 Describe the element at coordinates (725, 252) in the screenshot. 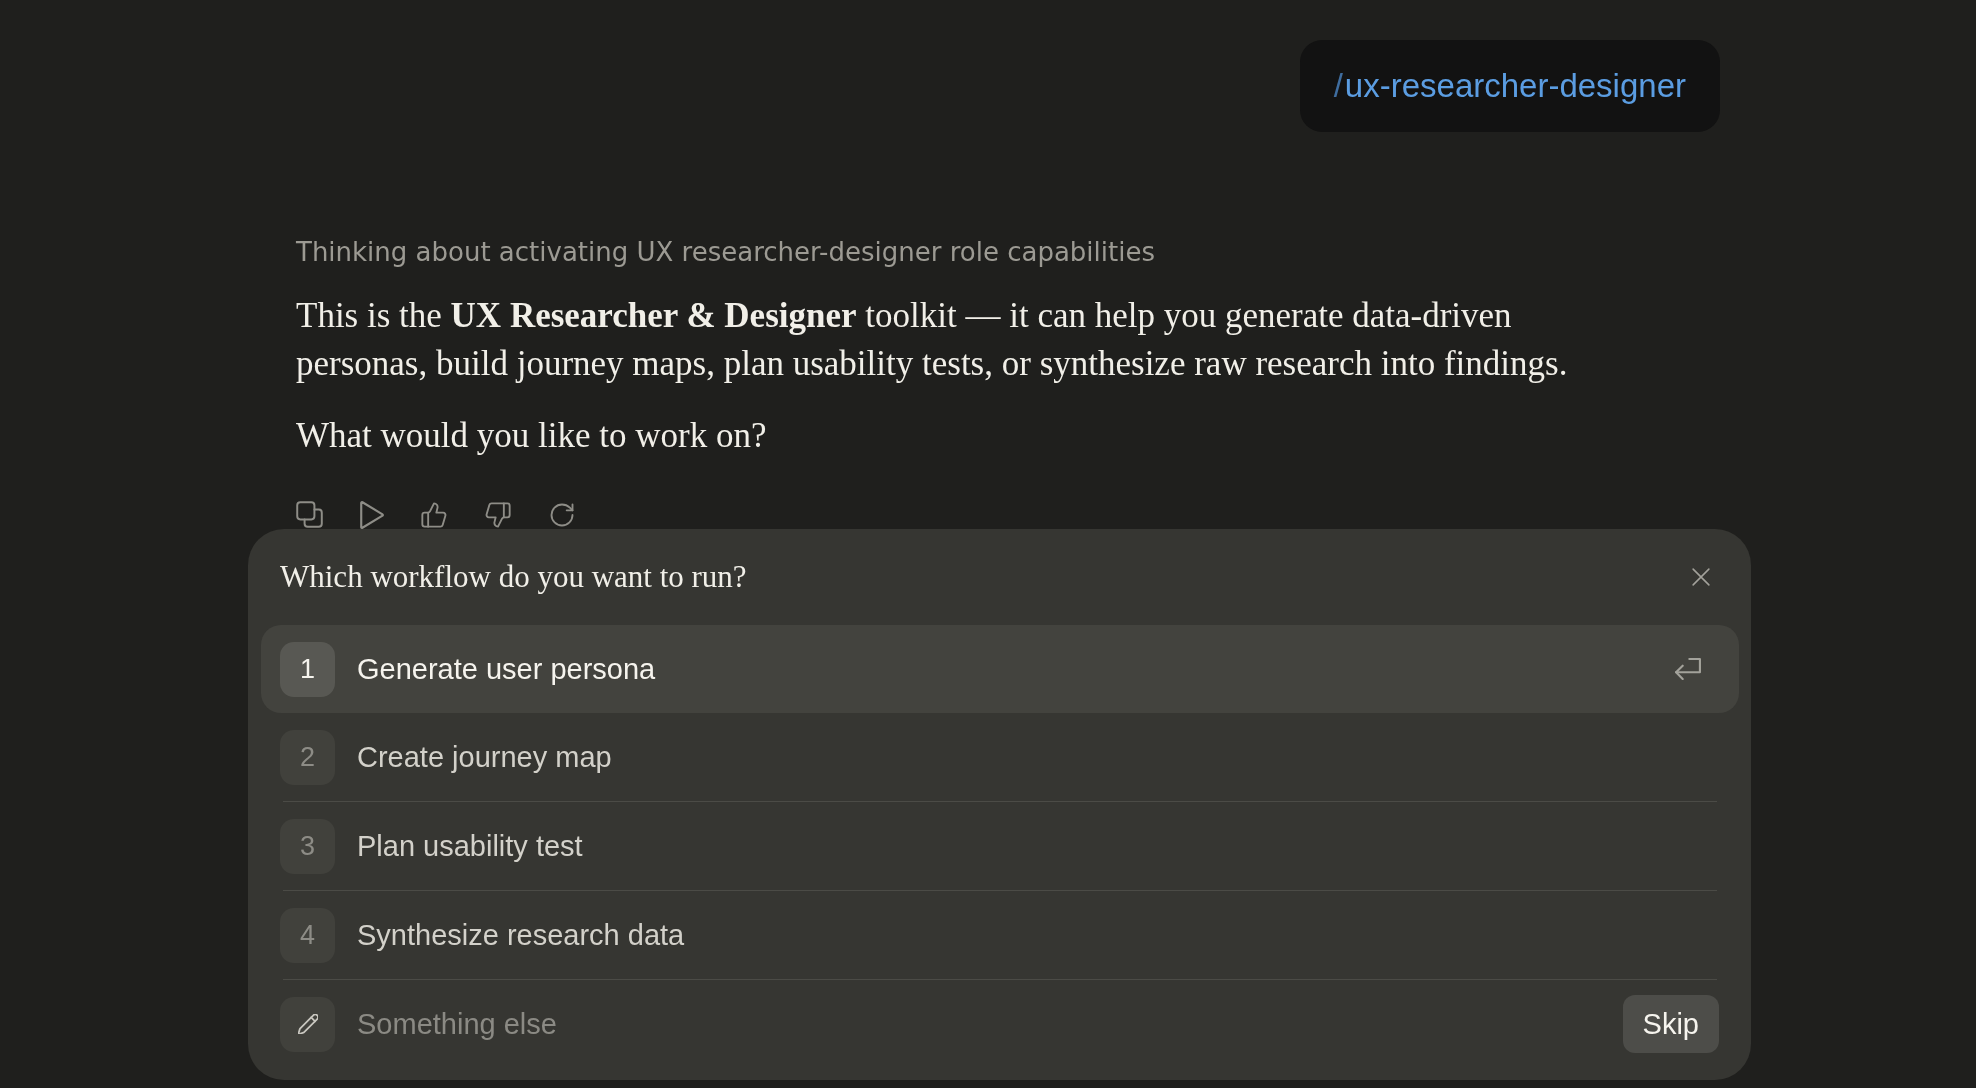

I see `thinking-summary: Thinking about activating UX researcher-designer role capabilities` at that location.